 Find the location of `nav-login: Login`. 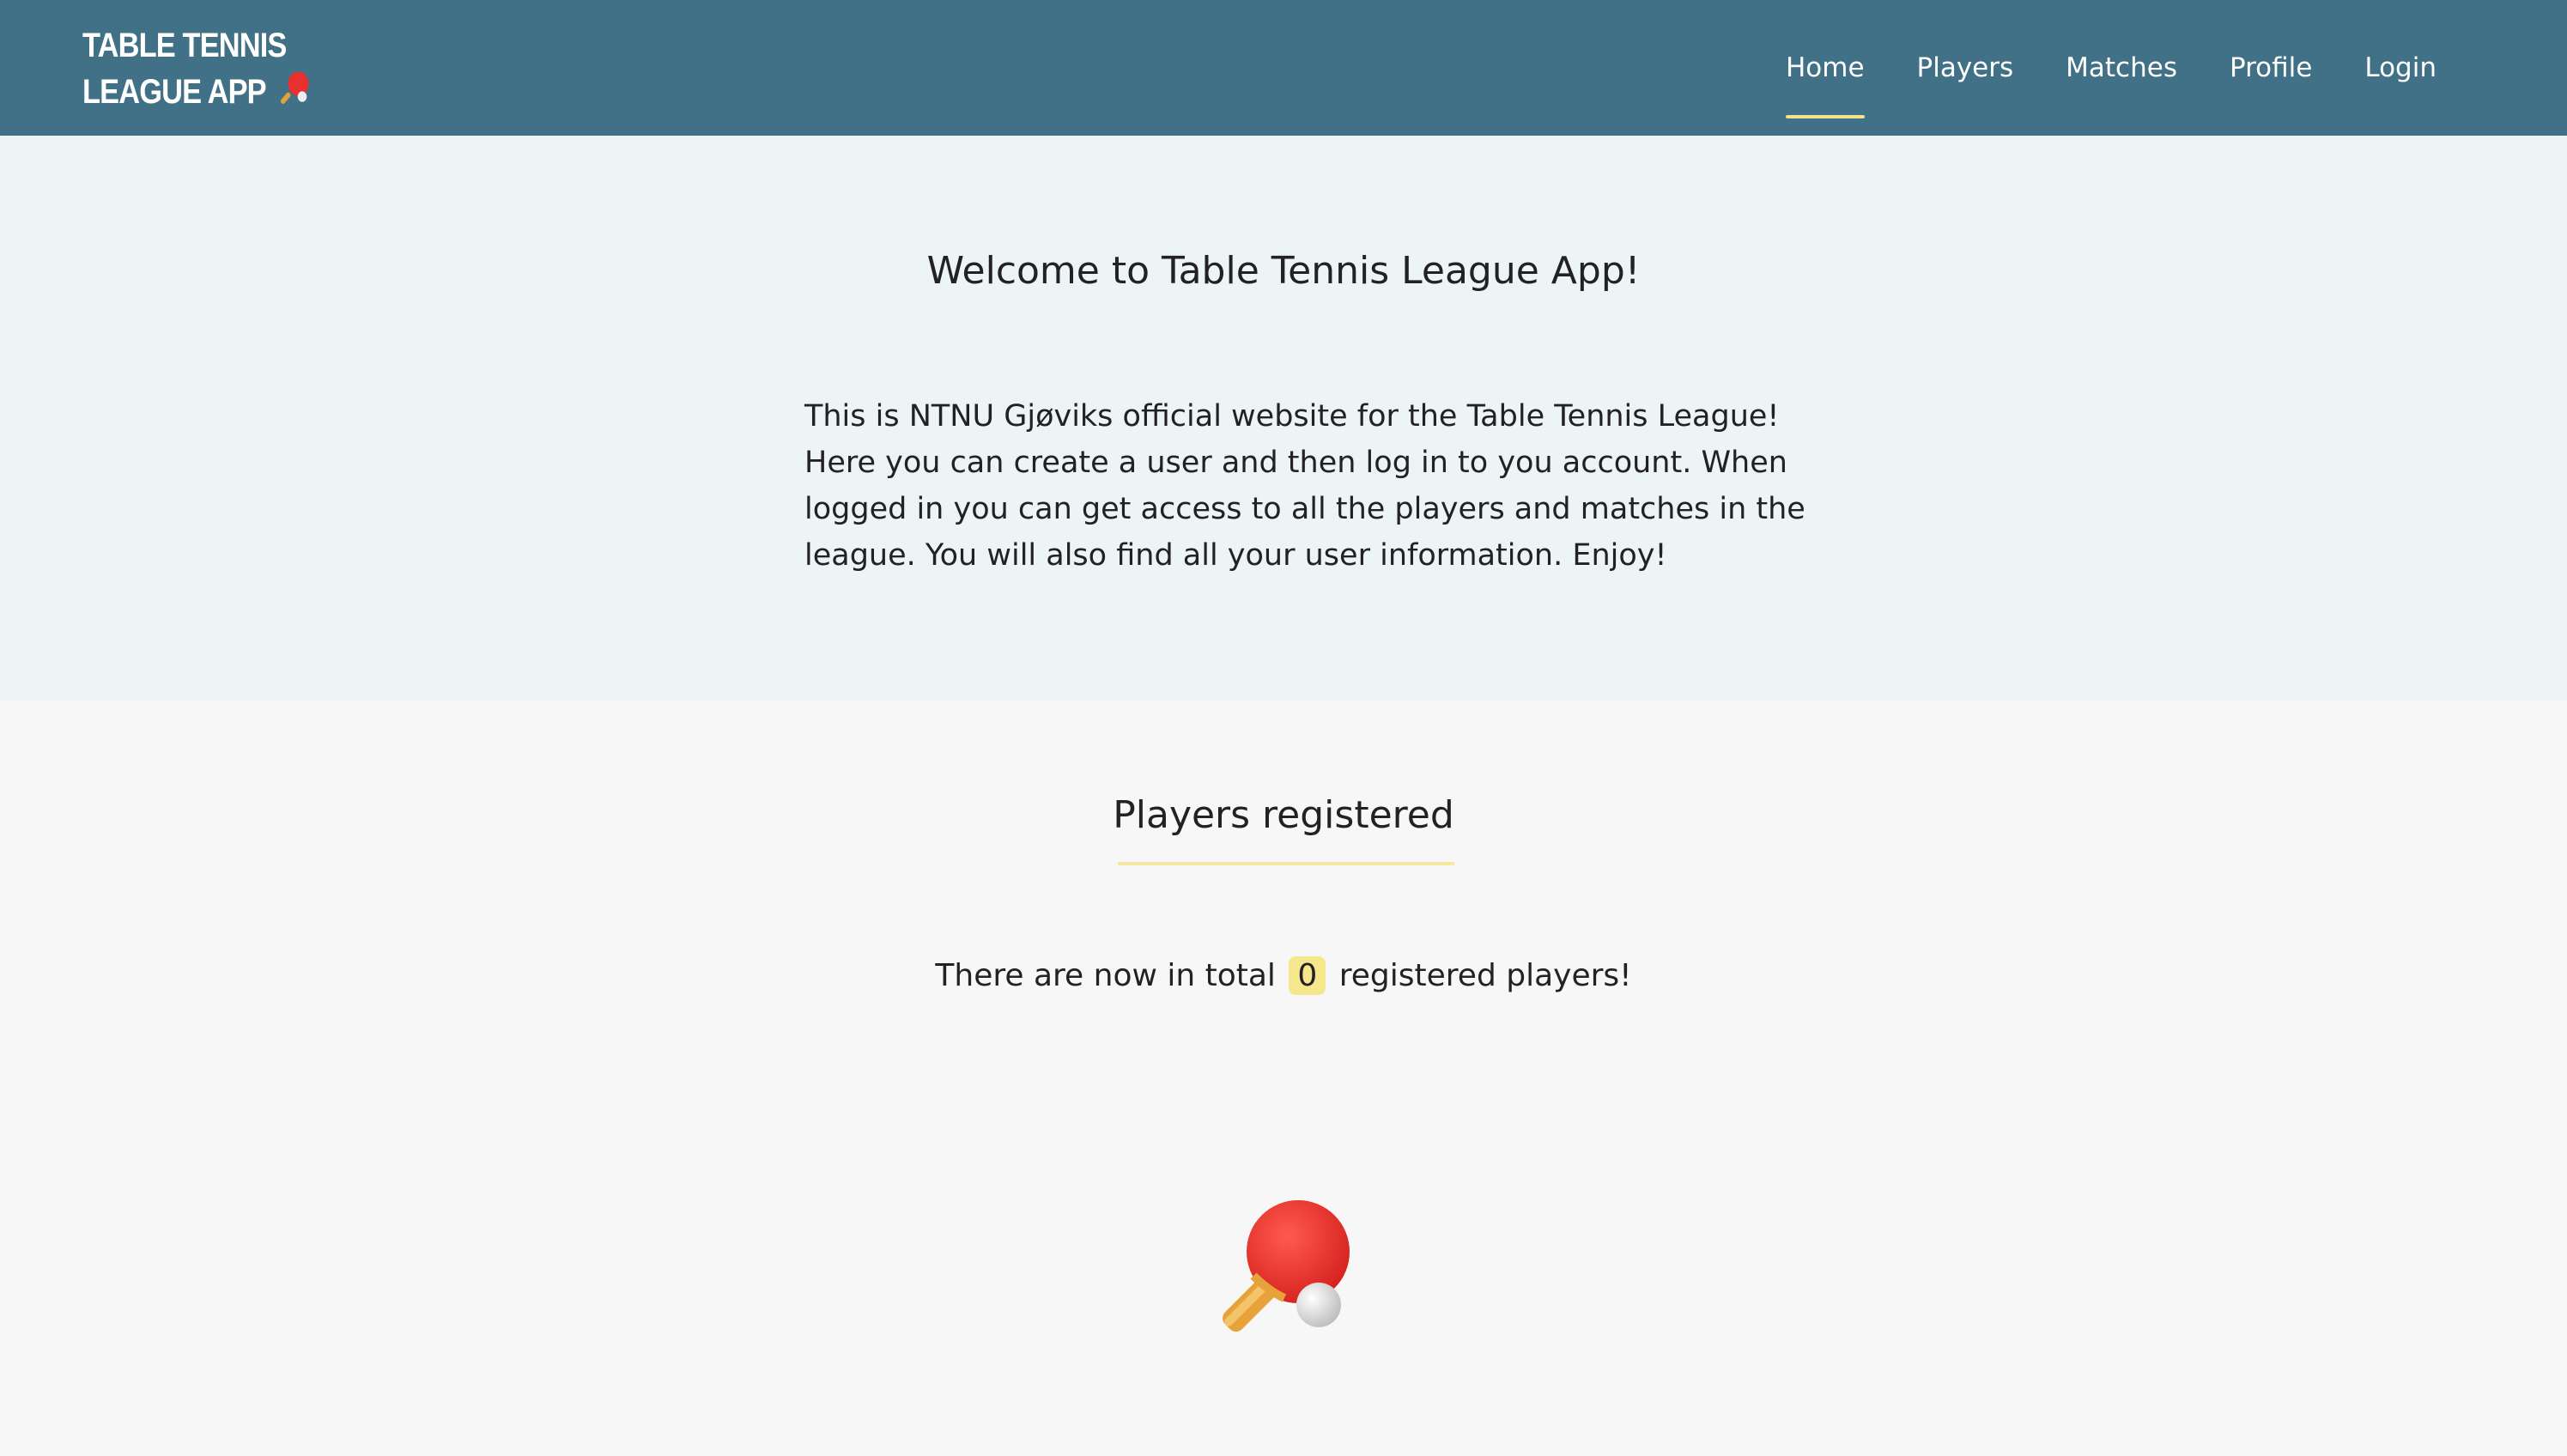

nav-login: Login is located at coordinates (2400, 68).